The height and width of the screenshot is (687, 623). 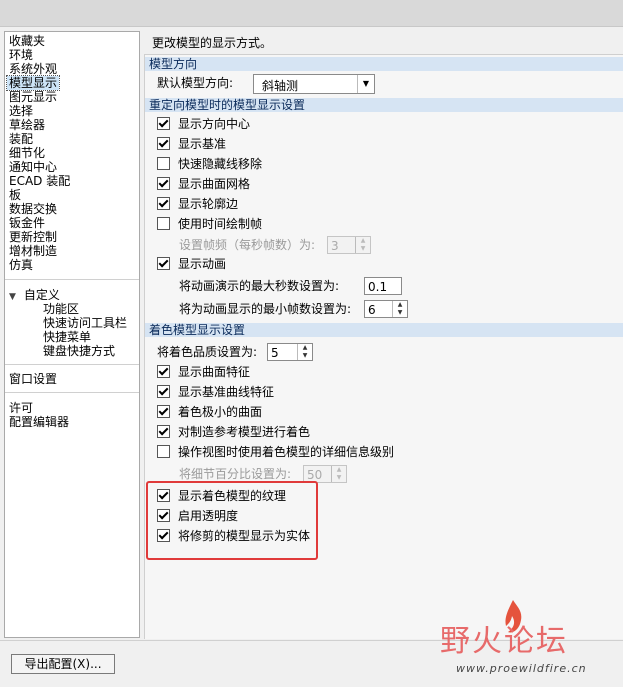 I want to click on anim-min-frames-stepper: 6 ▲ ▼, so click(x=386, y=309).